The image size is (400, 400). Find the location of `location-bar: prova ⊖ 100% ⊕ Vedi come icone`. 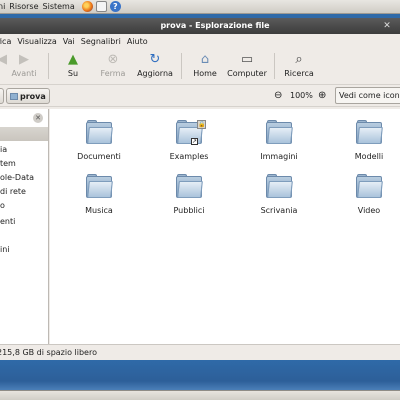

location-bar: prova ⊖ 100% ⊕ Vedi come icone is located at coordinates (200, 96).